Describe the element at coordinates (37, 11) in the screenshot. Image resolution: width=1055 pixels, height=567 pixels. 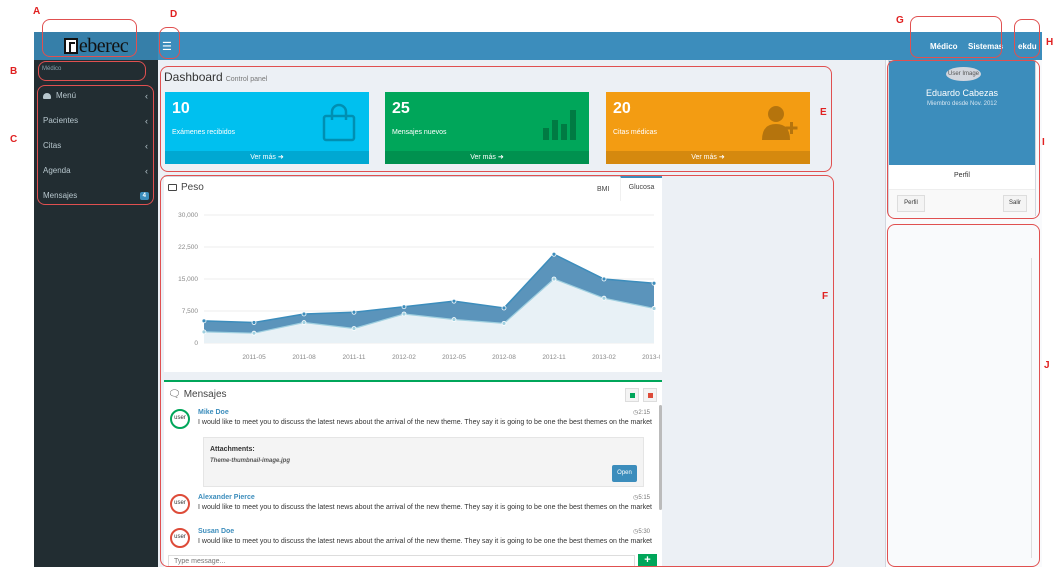
I see `annotation-label-a: A` at that location.